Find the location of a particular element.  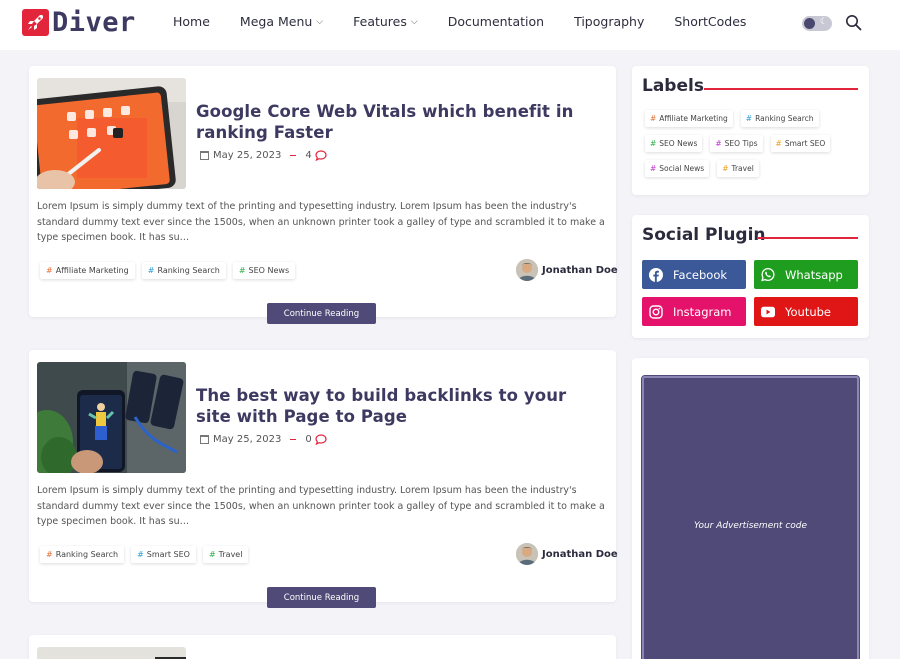

social-buttons: Facebook Whatsapp Instagram Youtube is located at coordinates (750, 293).